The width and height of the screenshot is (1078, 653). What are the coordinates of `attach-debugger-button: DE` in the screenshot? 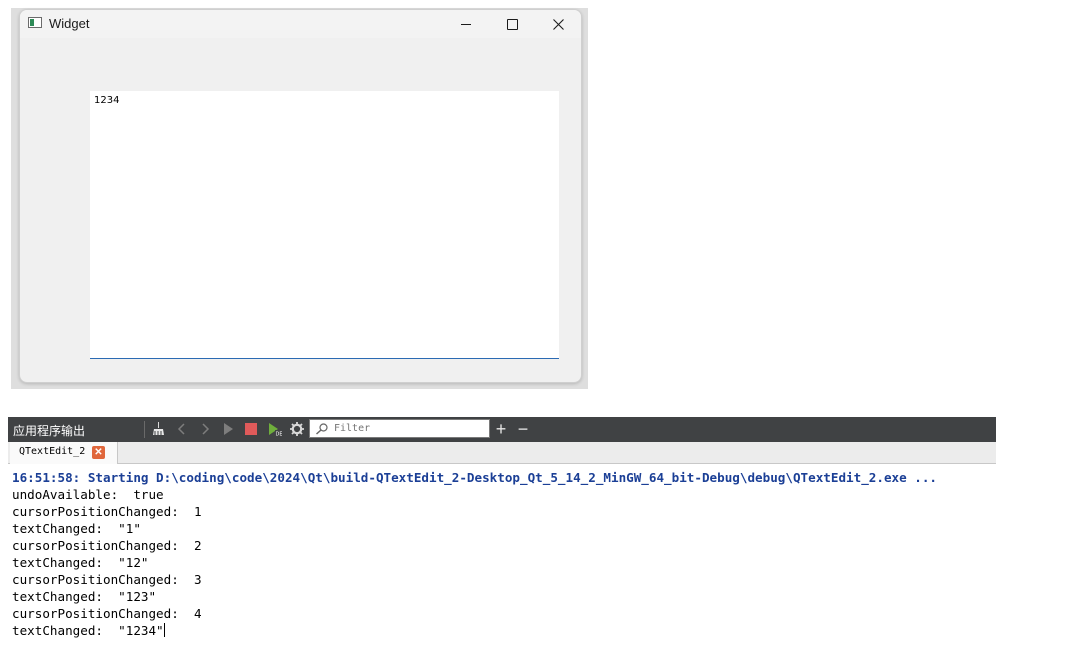 It's located at (274, 429).